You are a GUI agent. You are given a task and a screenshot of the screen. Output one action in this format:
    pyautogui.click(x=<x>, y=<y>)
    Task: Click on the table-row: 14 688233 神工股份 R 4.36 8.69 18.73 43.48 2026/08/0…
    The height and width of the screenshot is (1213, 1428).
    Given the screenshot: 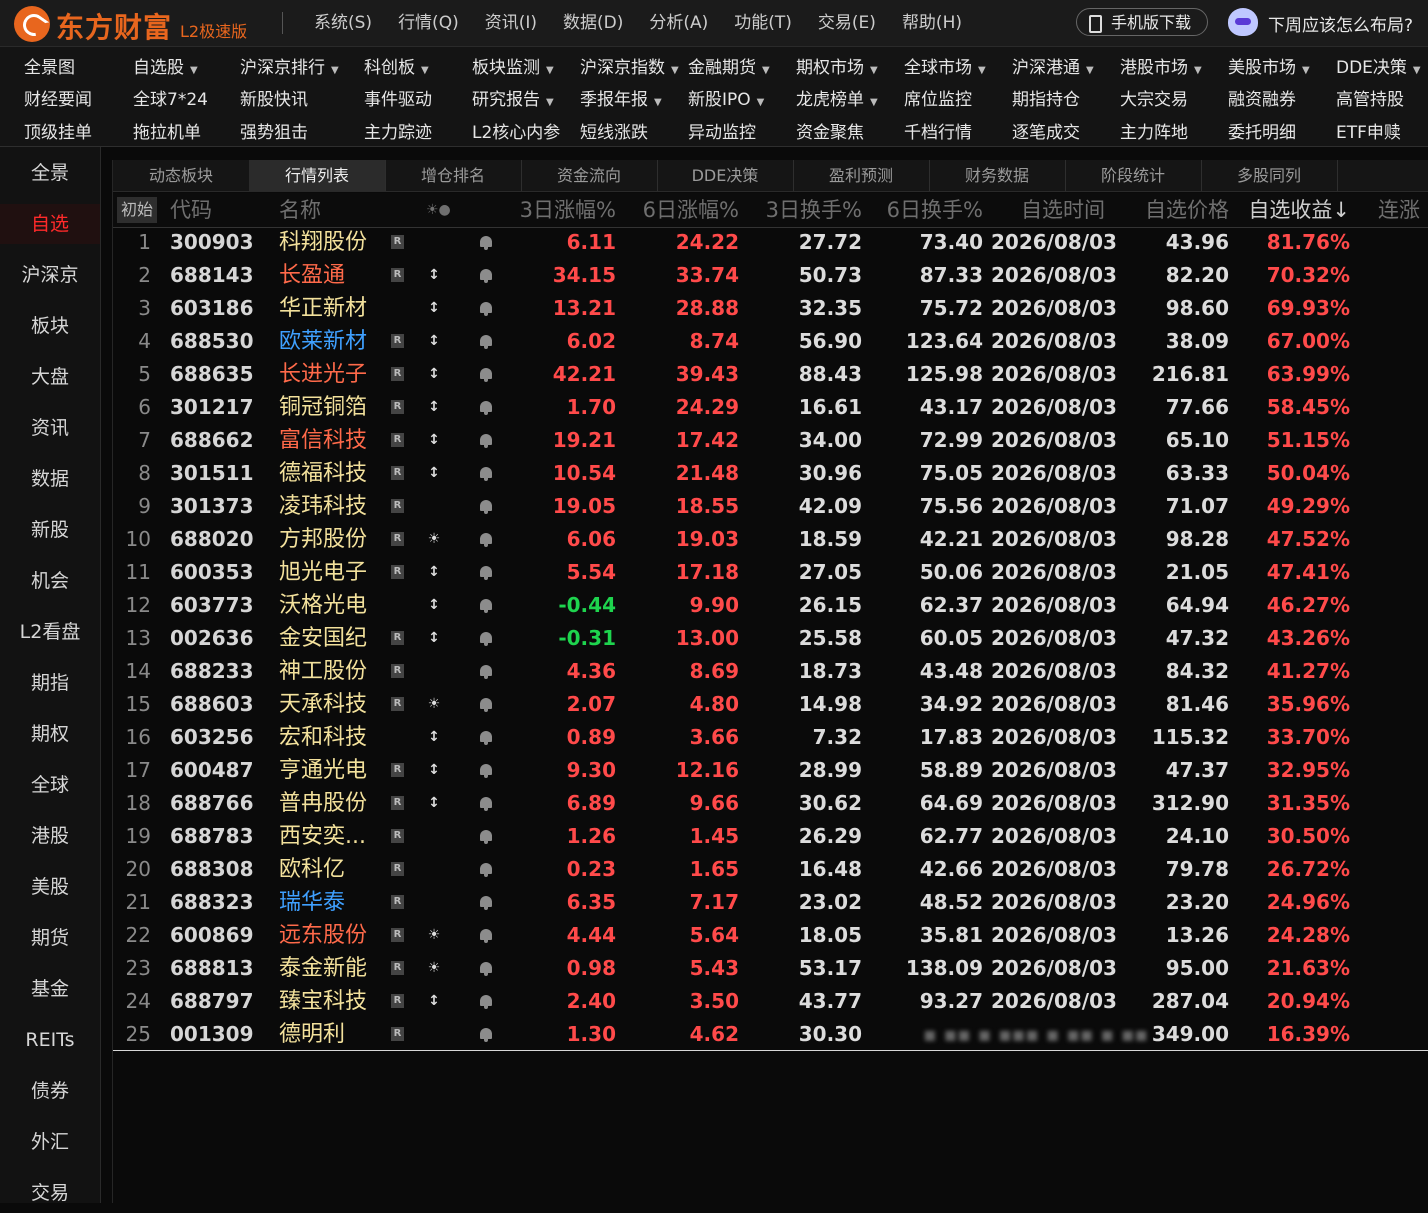 What is the action you would take?
    pyautogui.click(x=770, y=671)
    